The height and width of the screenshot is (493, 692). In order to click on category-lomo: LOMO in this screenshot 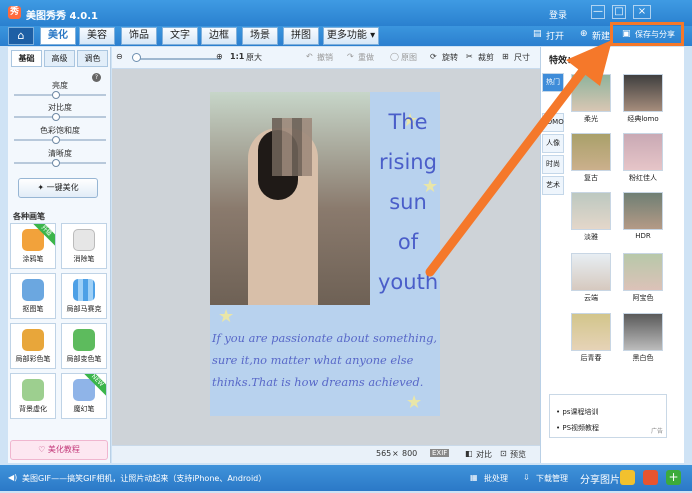, I will do `click(553, 122)`.